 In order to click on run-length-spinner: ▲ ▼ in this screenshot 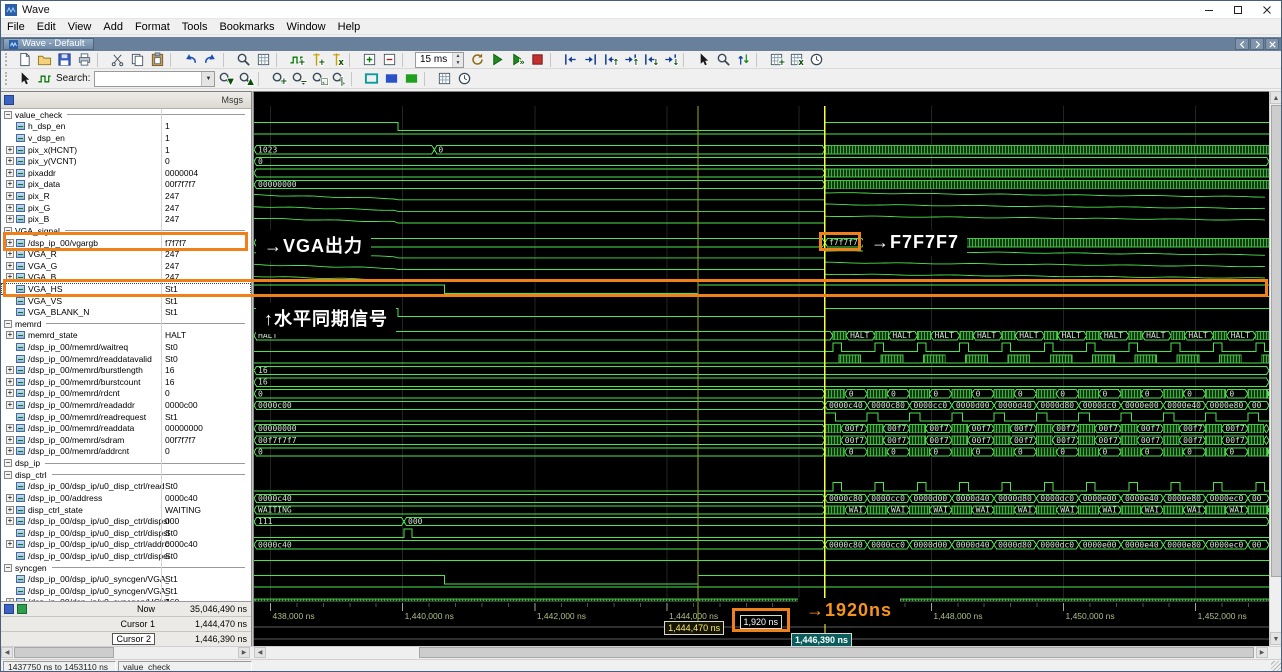, I will do `click(457, 59)`.